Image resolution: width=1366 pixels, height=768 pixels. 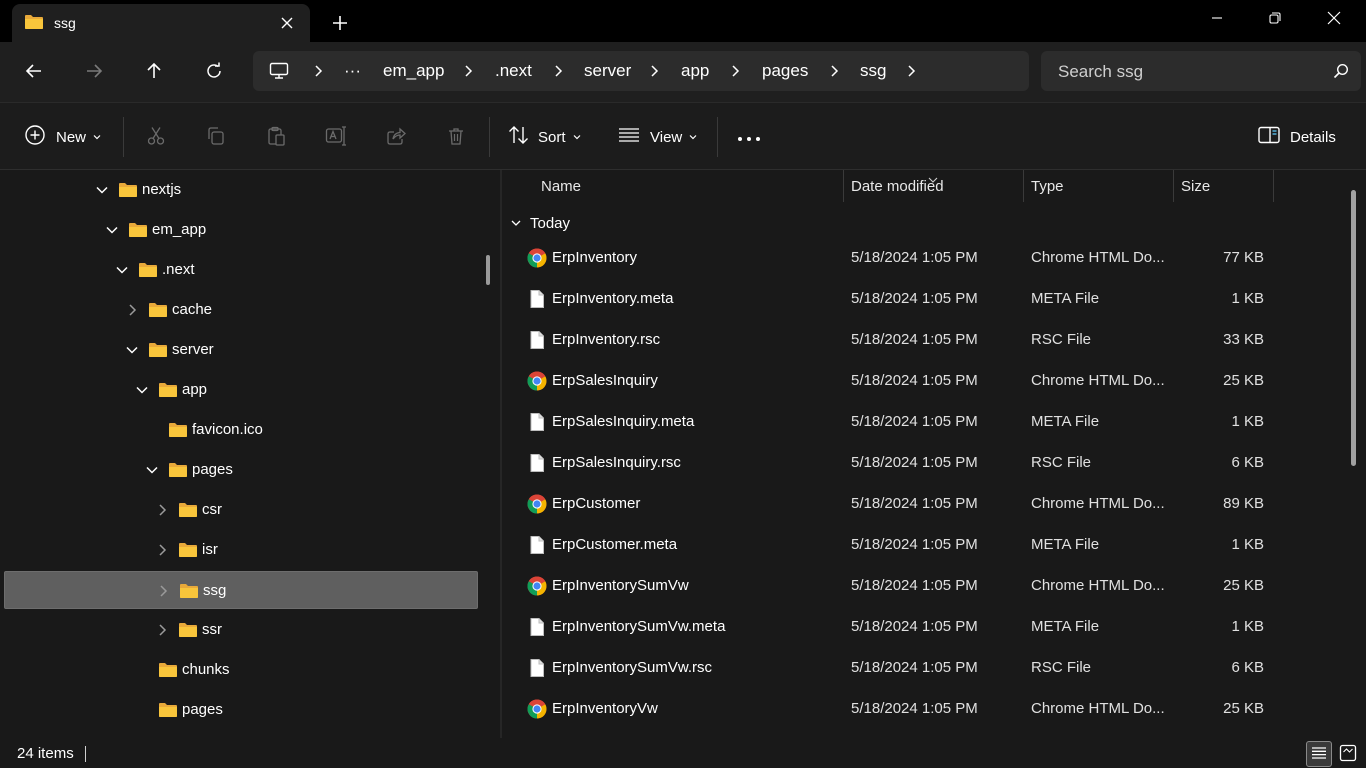 What do you see at coordinates (241, 670) in the screenshot?
I see `tree-item-chunks: chunks` at bounding box center [241, 670].